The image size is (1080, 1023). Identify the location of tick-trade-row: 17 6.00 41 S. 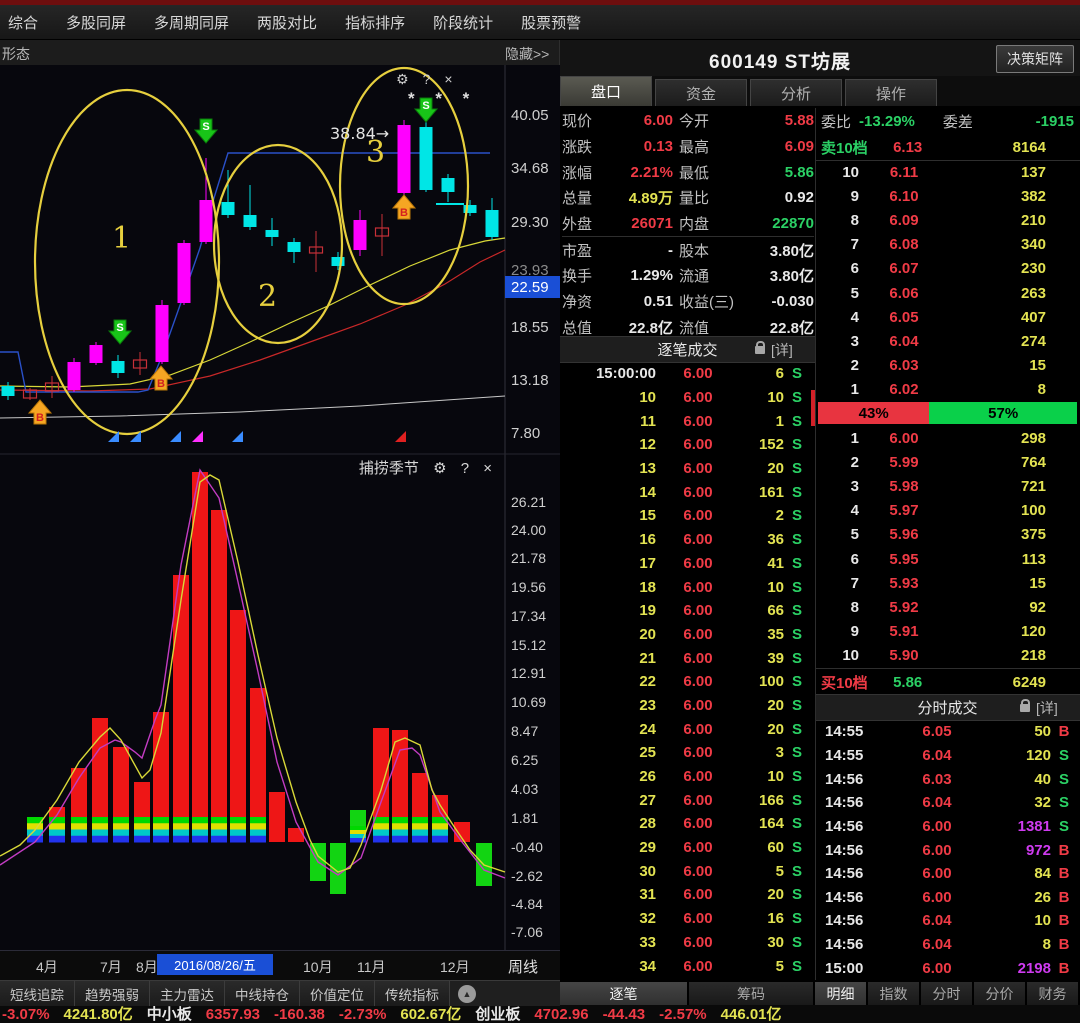
(685, 564).